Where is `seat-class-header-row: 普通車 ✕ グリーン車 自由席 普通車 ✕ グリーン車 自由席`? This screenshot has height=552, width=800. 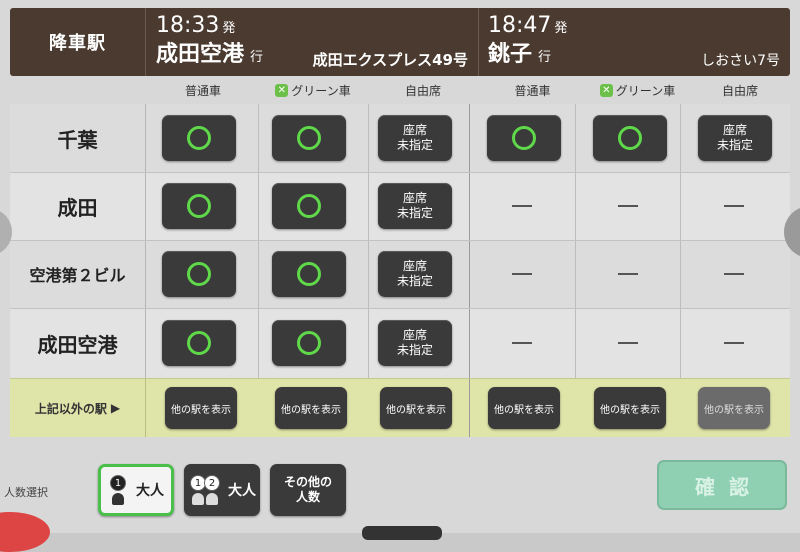 seat-class-header-row: 普通車 ✕ グリーン車 自由席 普通車 ✕ グリーン車 自由席 is located at coordinates (400, 90).